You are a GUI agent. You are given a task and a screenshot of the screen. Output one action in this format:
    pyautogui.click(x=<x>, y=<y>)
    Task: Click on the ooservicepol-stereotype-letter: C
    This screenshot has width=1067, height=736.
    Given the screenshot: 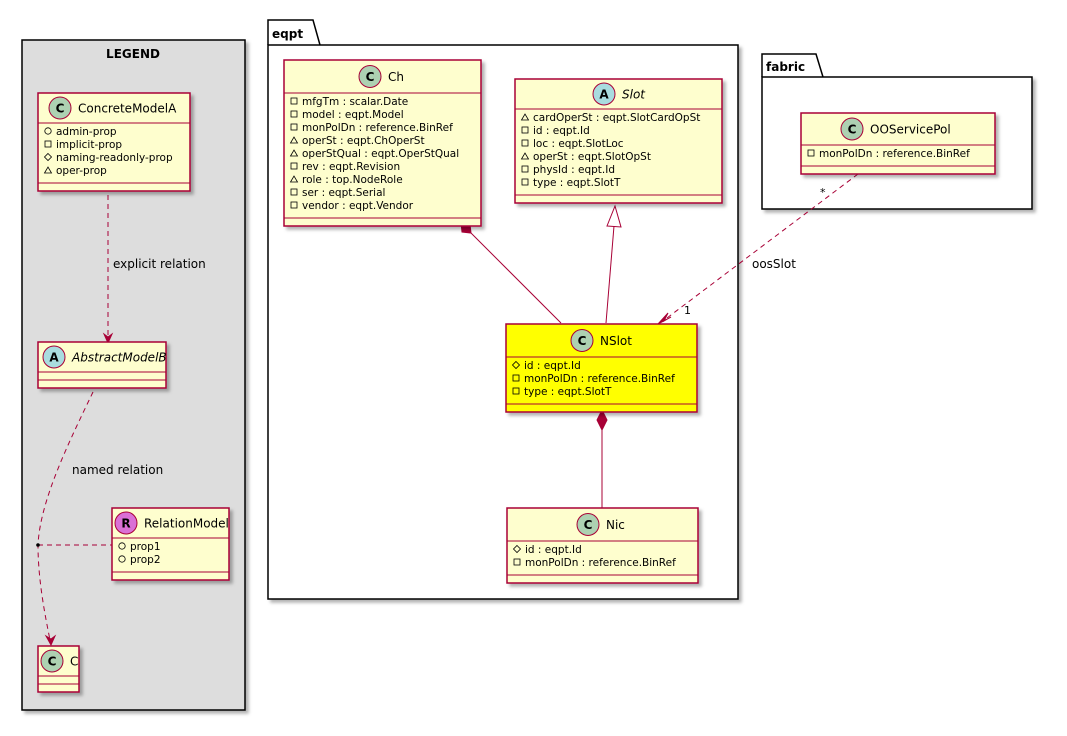 What is the action you would take?
    pyautogui.click(x=852, y=130)
    